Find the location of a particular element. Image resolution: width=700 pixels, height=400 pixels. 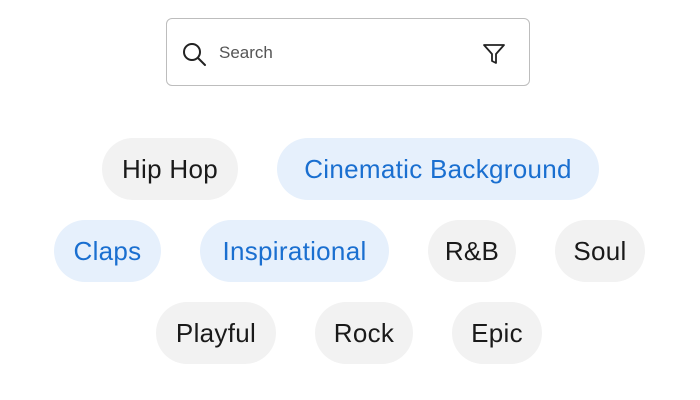

search-icon is located at coordinates (194, 54).